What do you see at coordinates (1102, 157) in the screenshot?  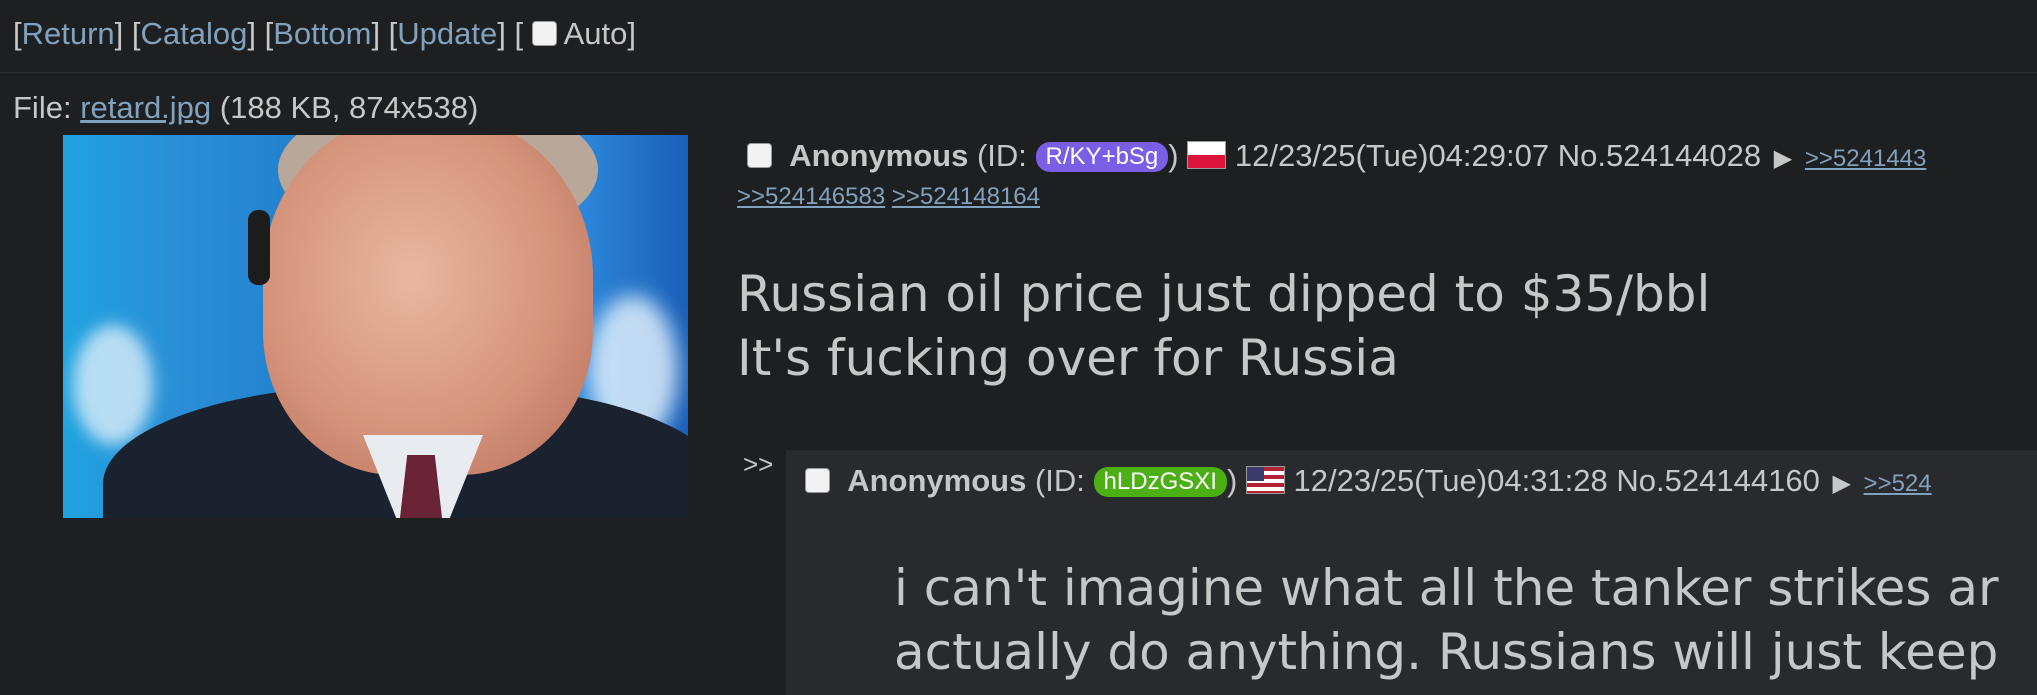 I see `op-poster-id: R/KY+bSg` at bounding box center [1102, 157].